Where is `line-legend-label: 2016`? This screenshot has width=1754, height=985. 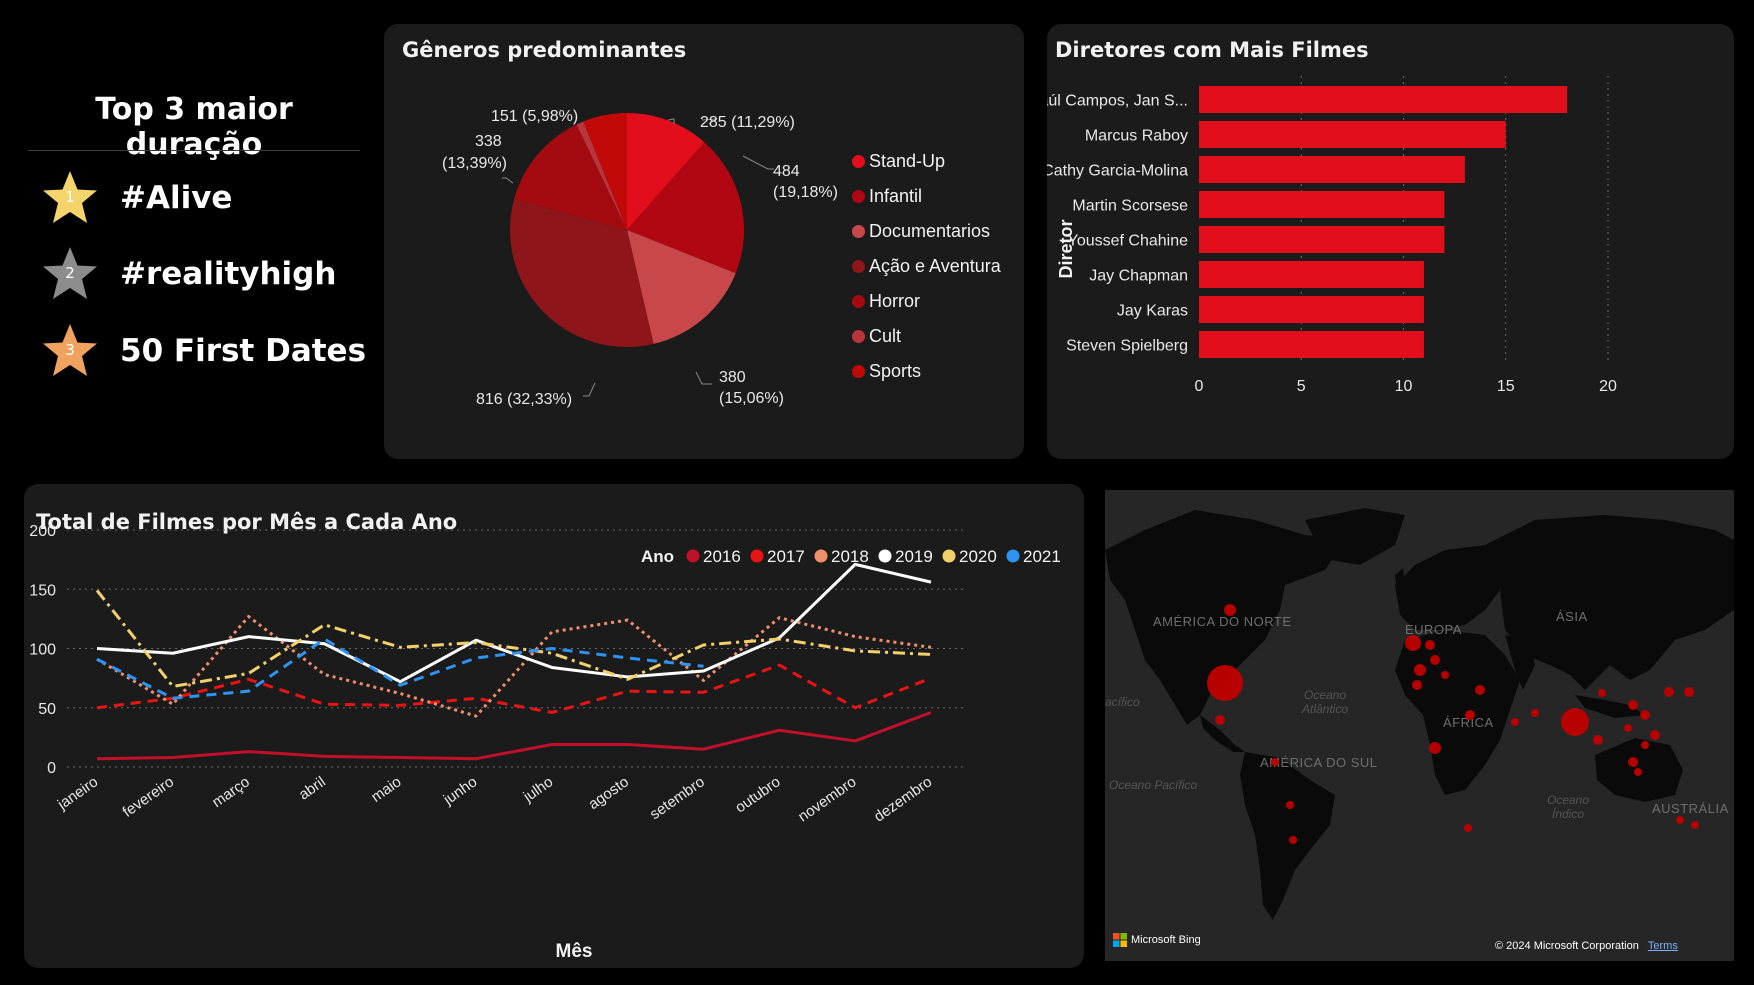
line-legend-label: 2016 is located at coordinates (722, 556).